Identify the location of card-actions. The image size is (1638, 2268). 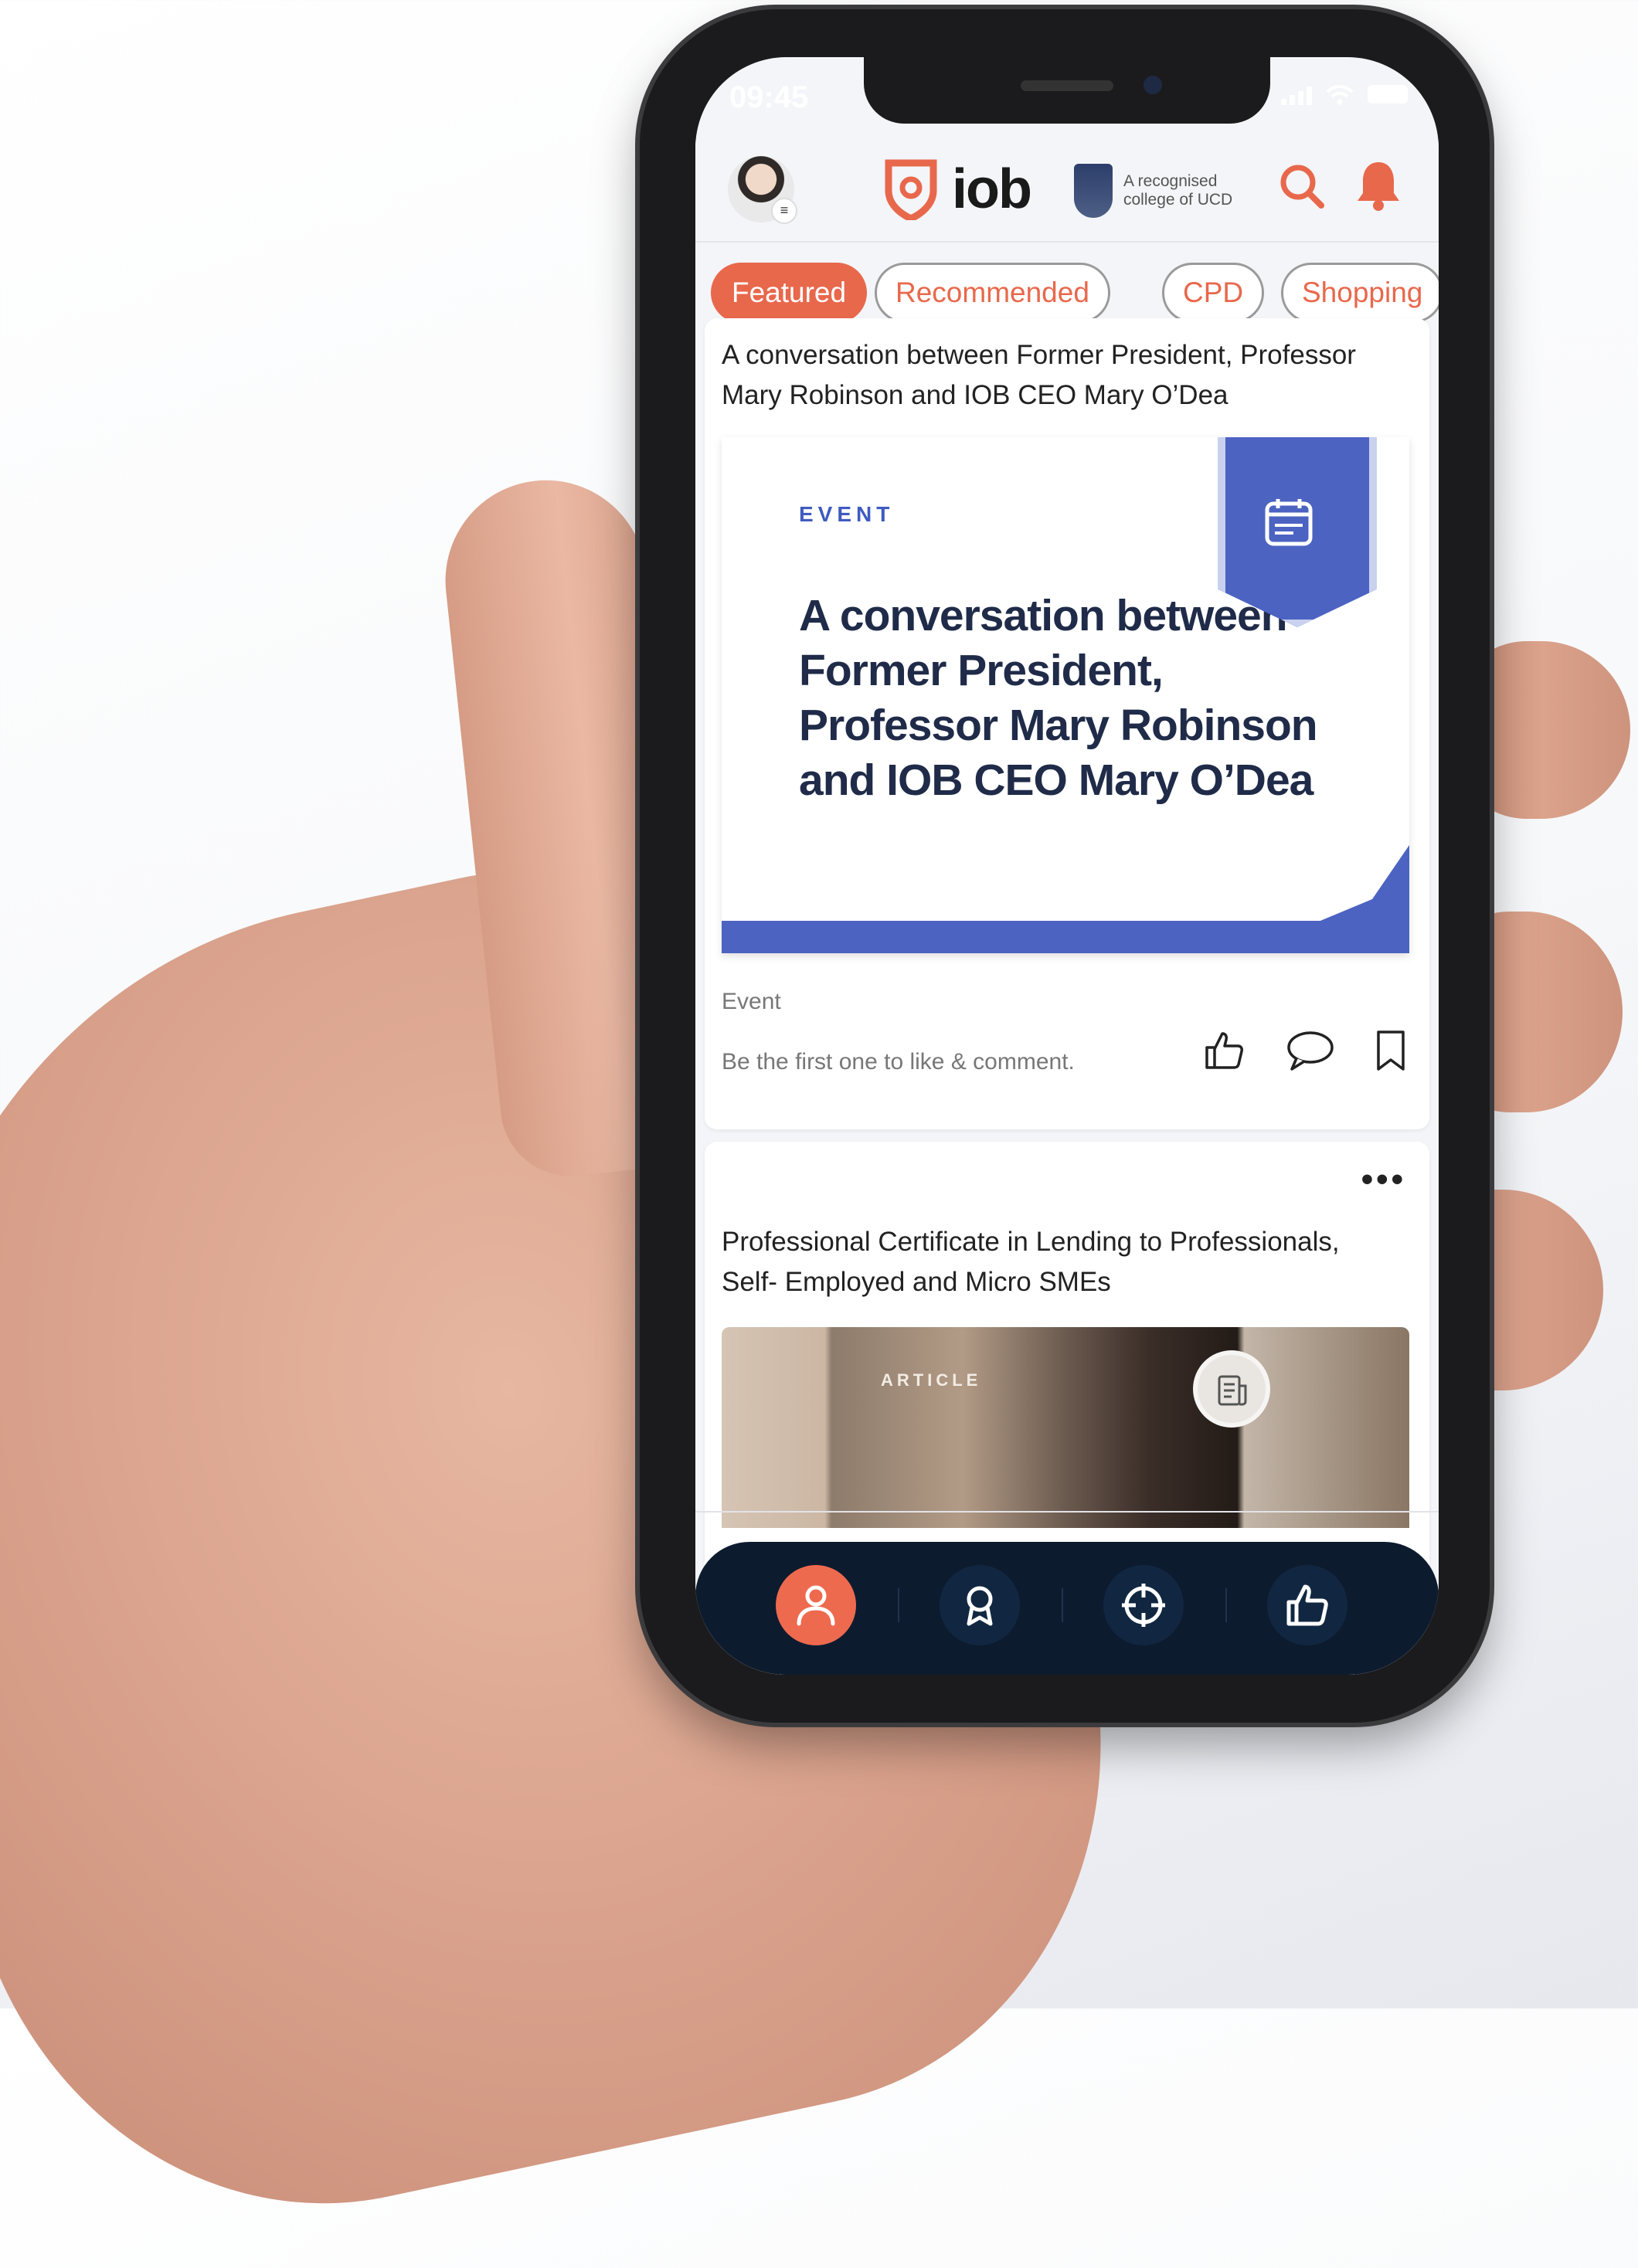
(1304, 1050).